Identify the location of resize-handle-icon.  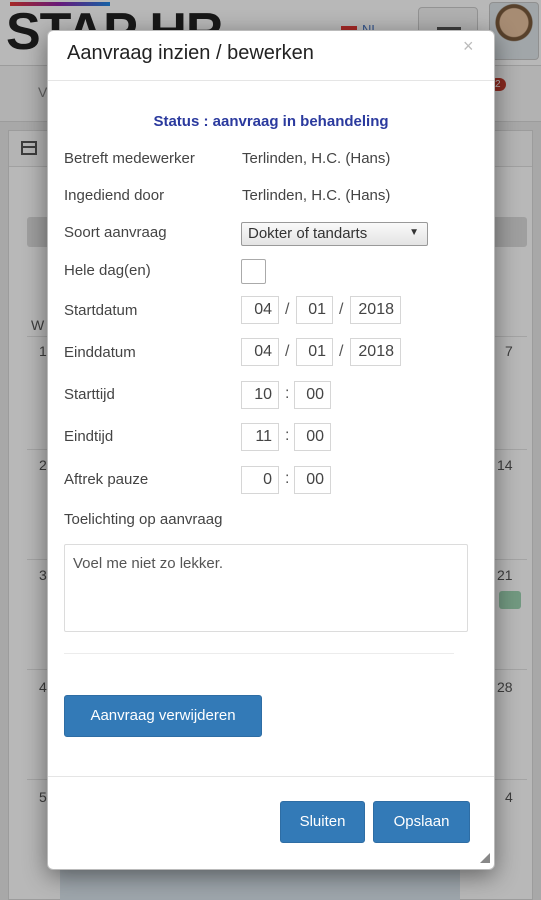
(485, 858).